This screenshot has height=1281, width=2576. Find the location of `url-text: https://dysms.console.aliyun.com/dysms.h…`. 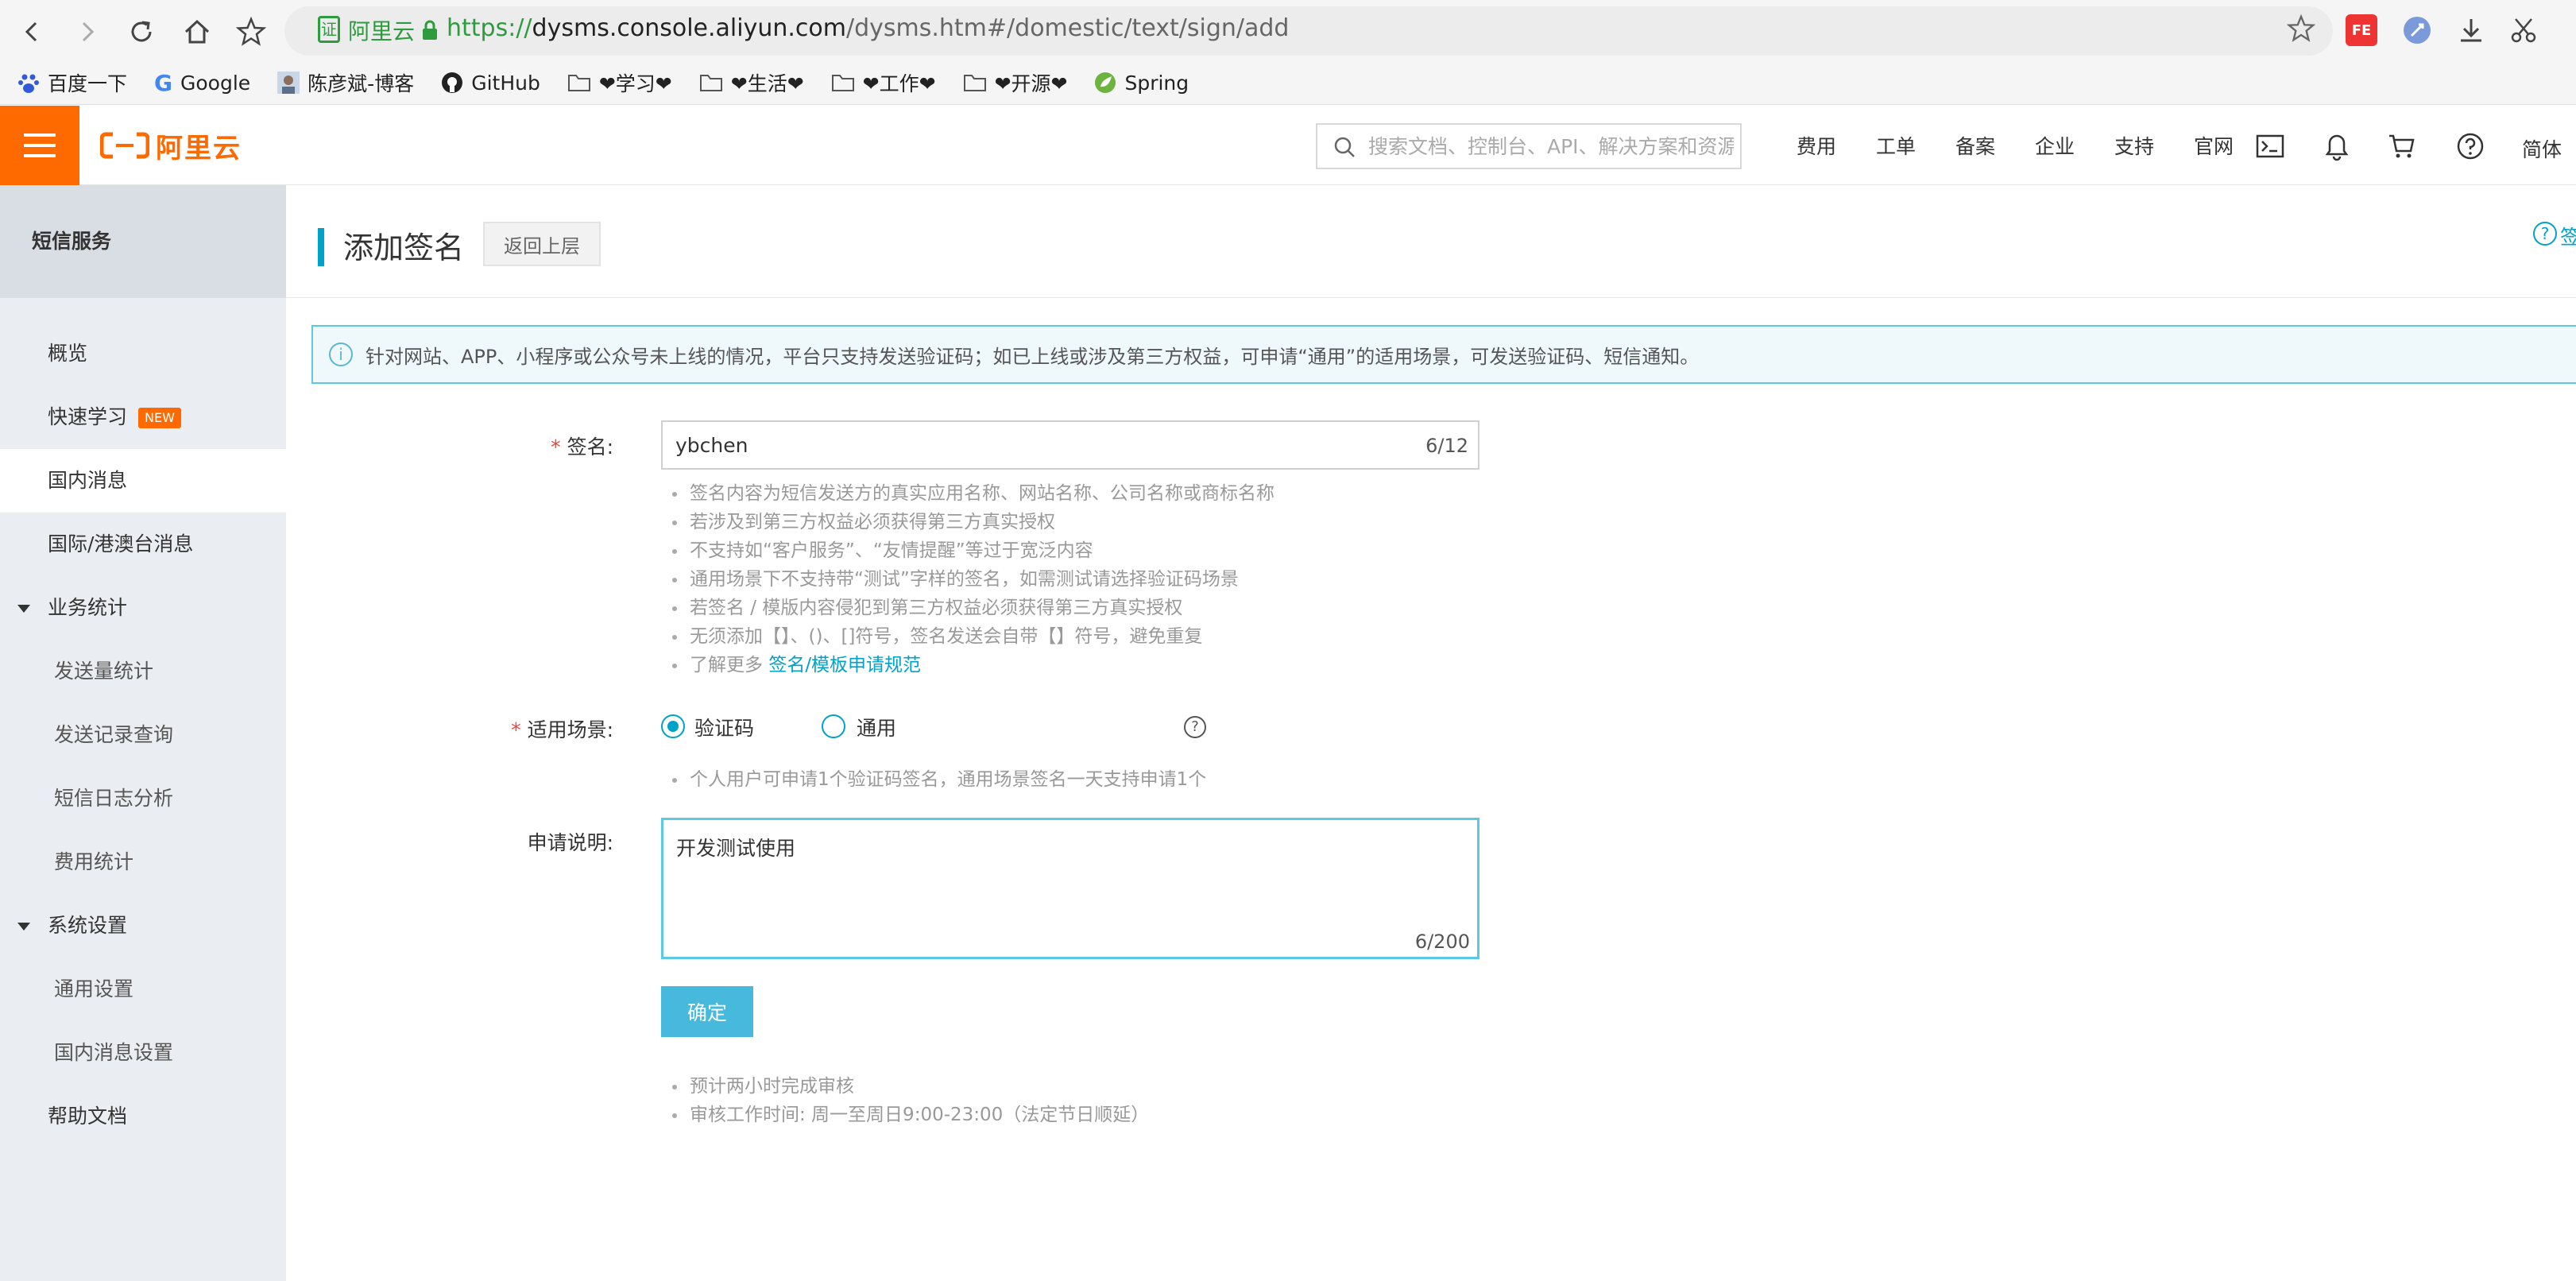

url-text: https://dysms.console.aliyun.com/dysms.h… is located at coordinates (868, 28).